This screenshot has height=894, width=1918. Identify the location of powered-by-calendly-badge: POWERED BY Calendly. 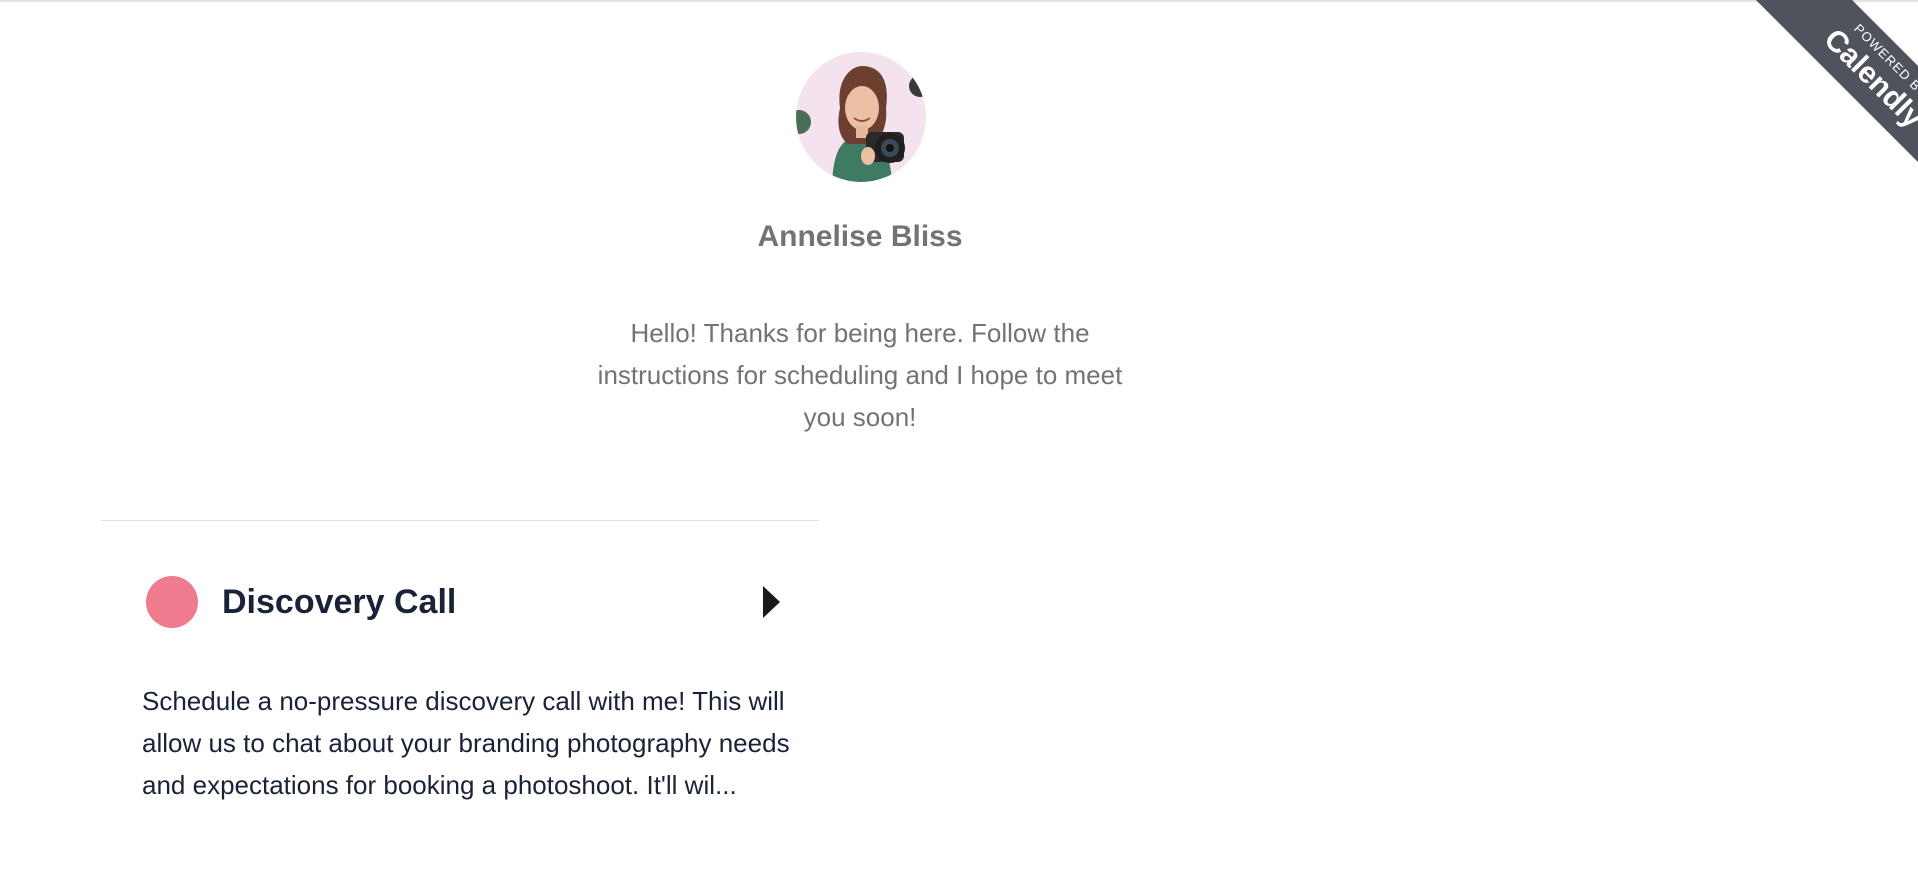
(1818, 100).